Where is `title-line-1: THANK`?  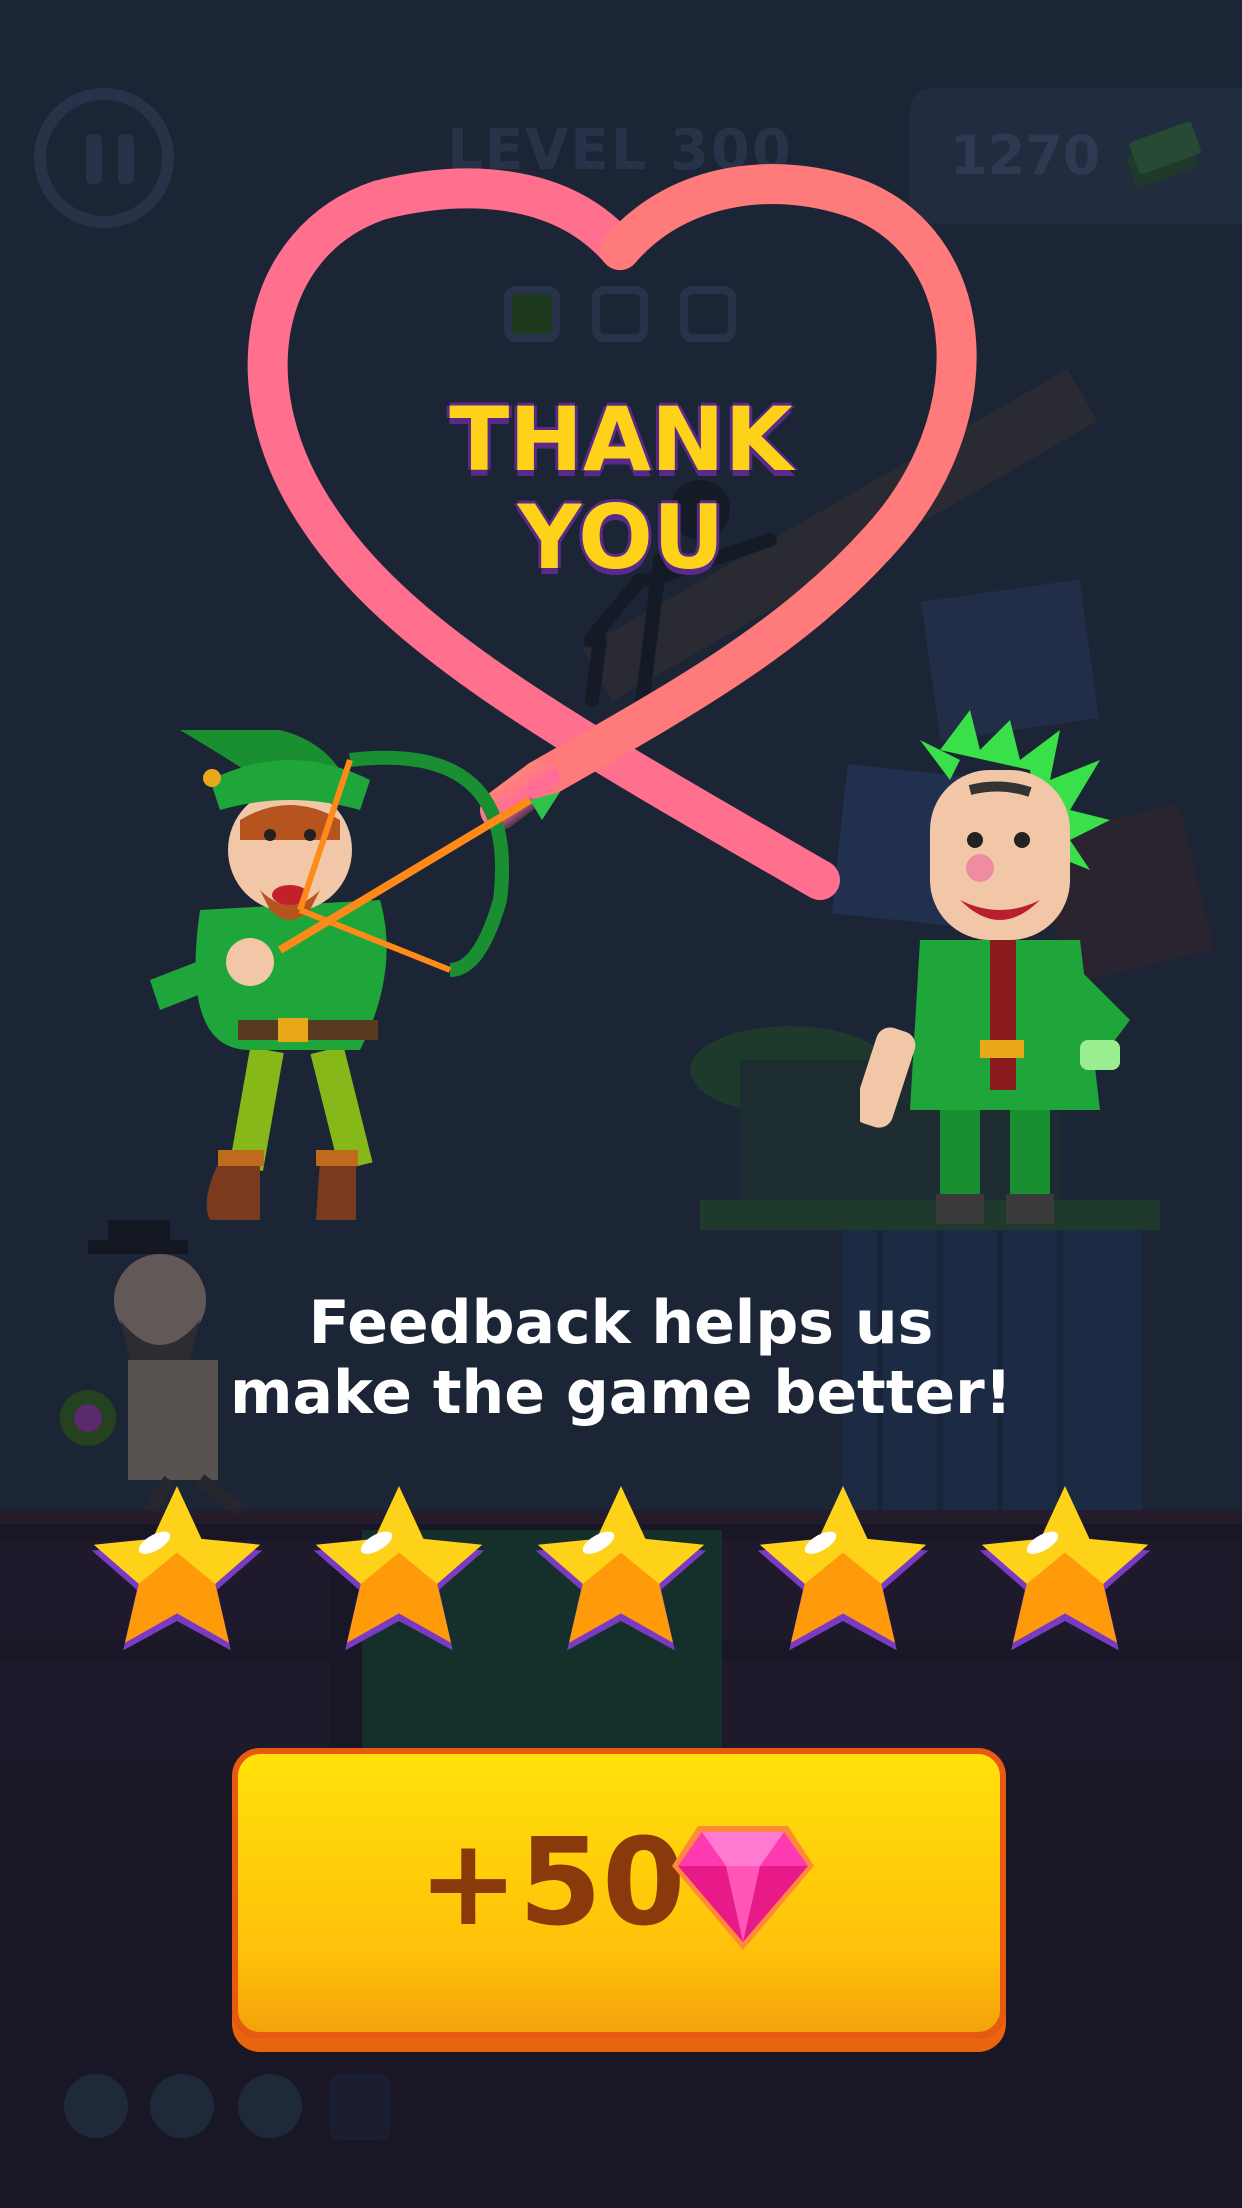 title-line-1: THANK is located at coordinates (621, 439).